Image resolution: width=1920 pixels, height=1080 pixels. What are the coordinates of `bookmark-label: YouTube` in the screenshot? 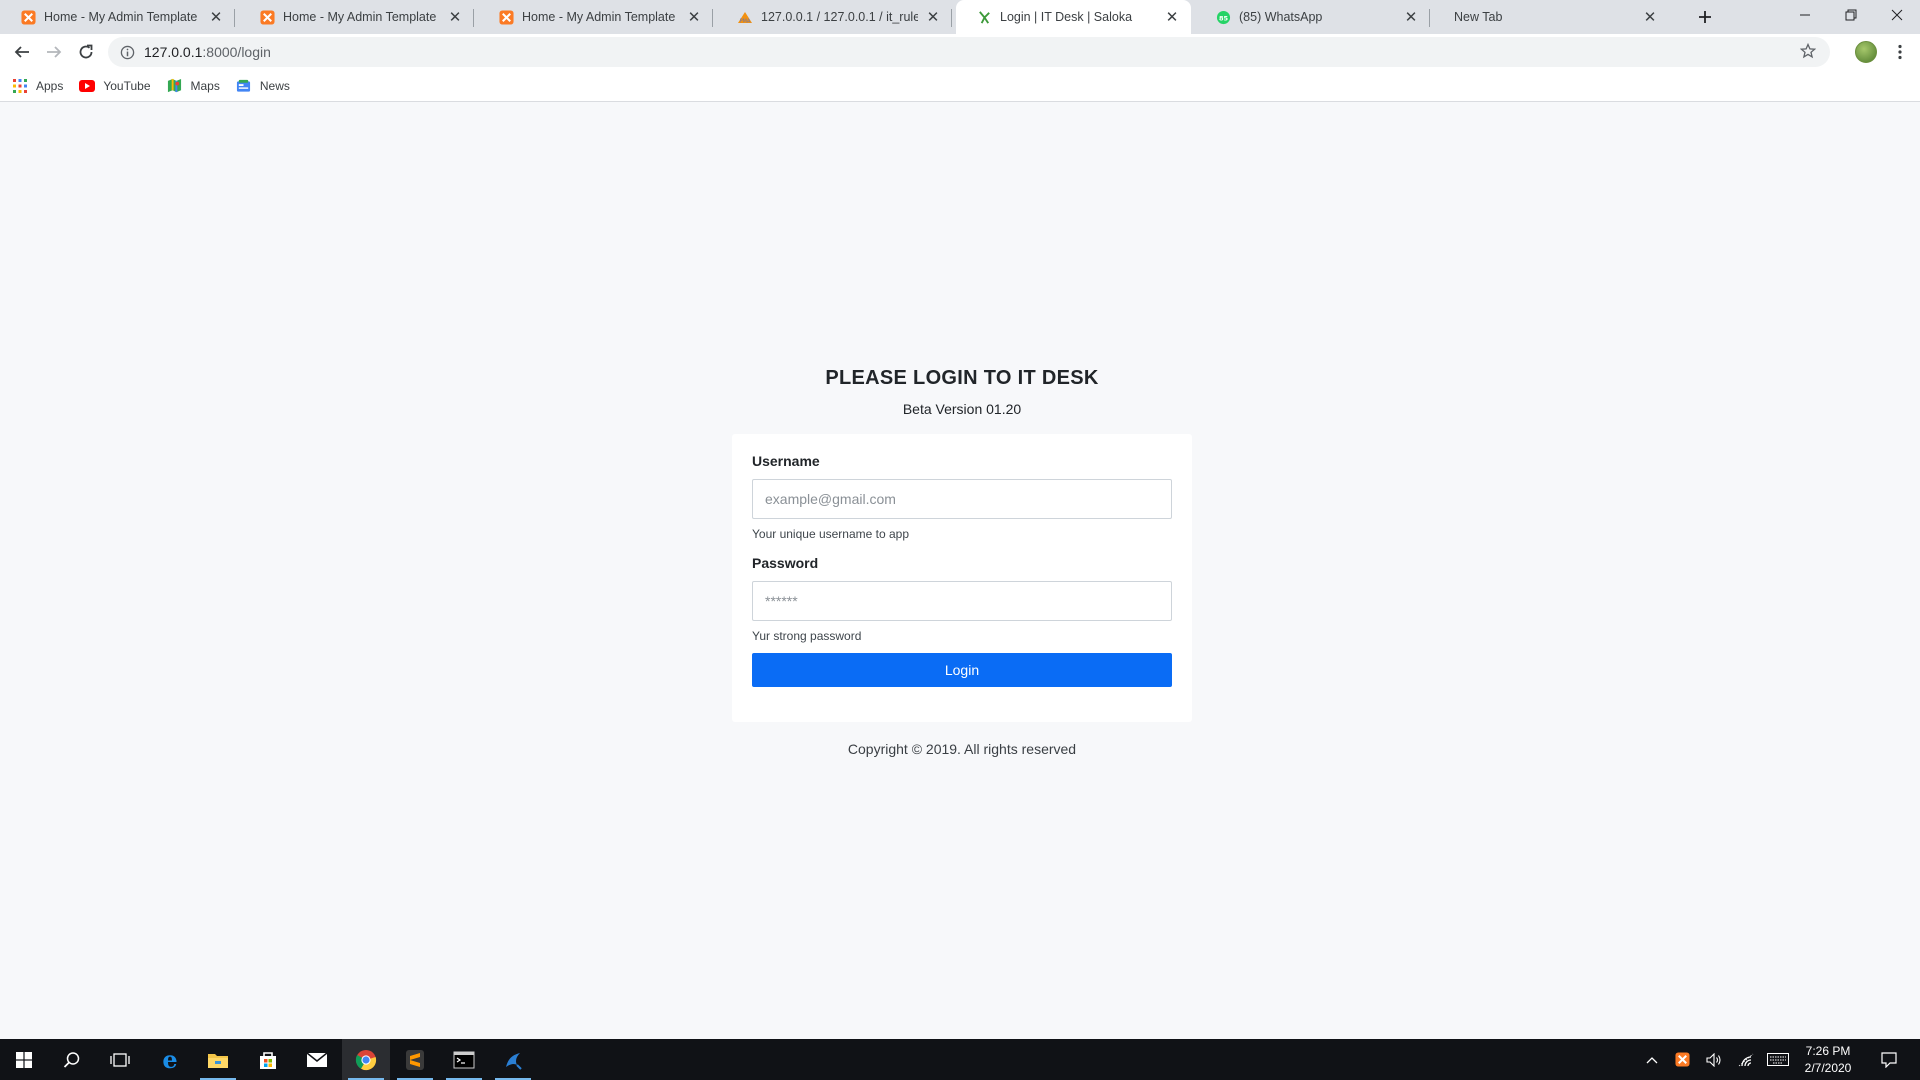 It's located at (127, 85).